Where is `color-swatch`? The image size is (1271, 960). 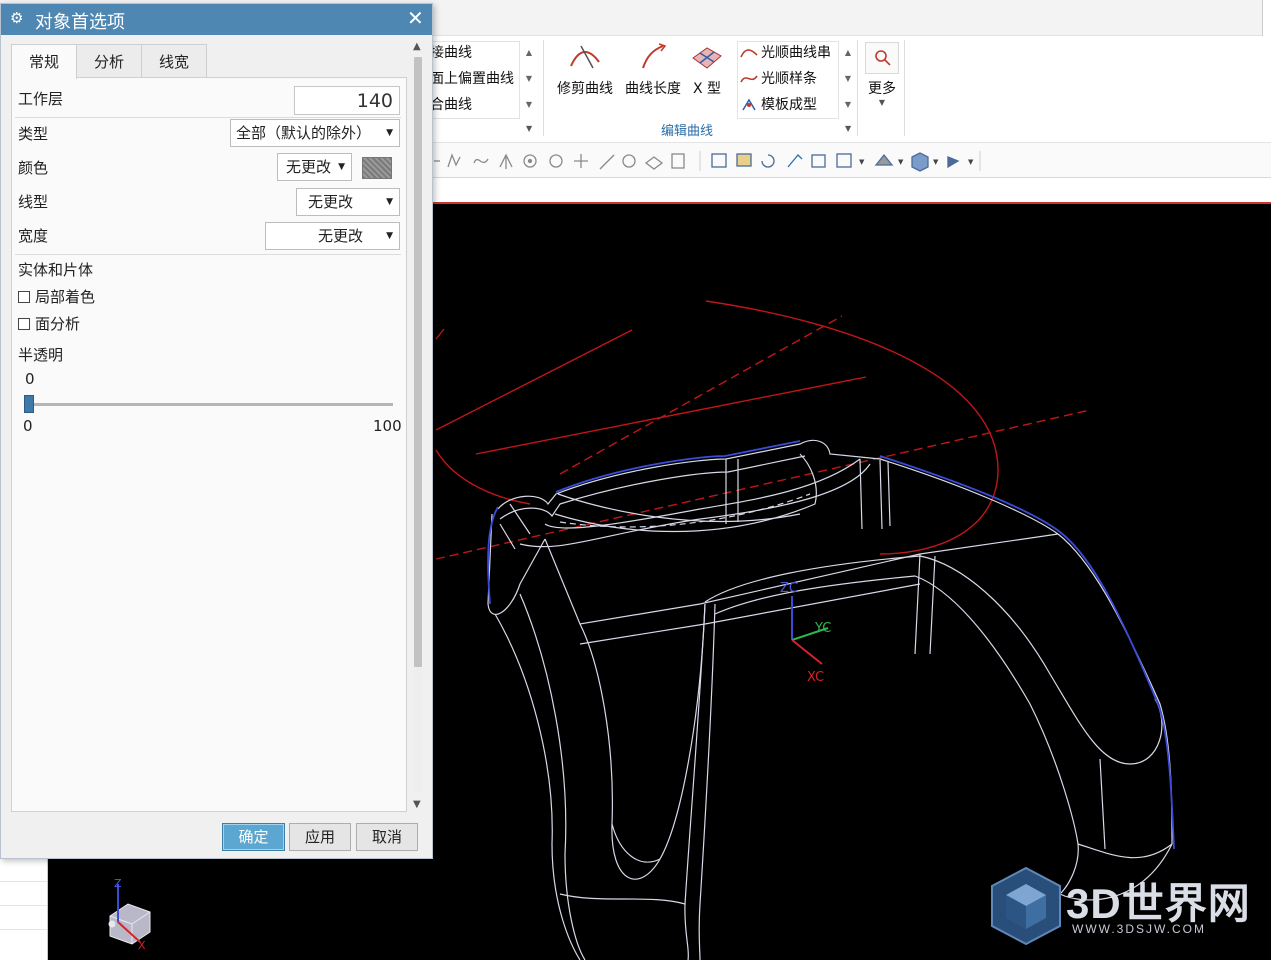
color-swatch is located at coordinates (377, 168).